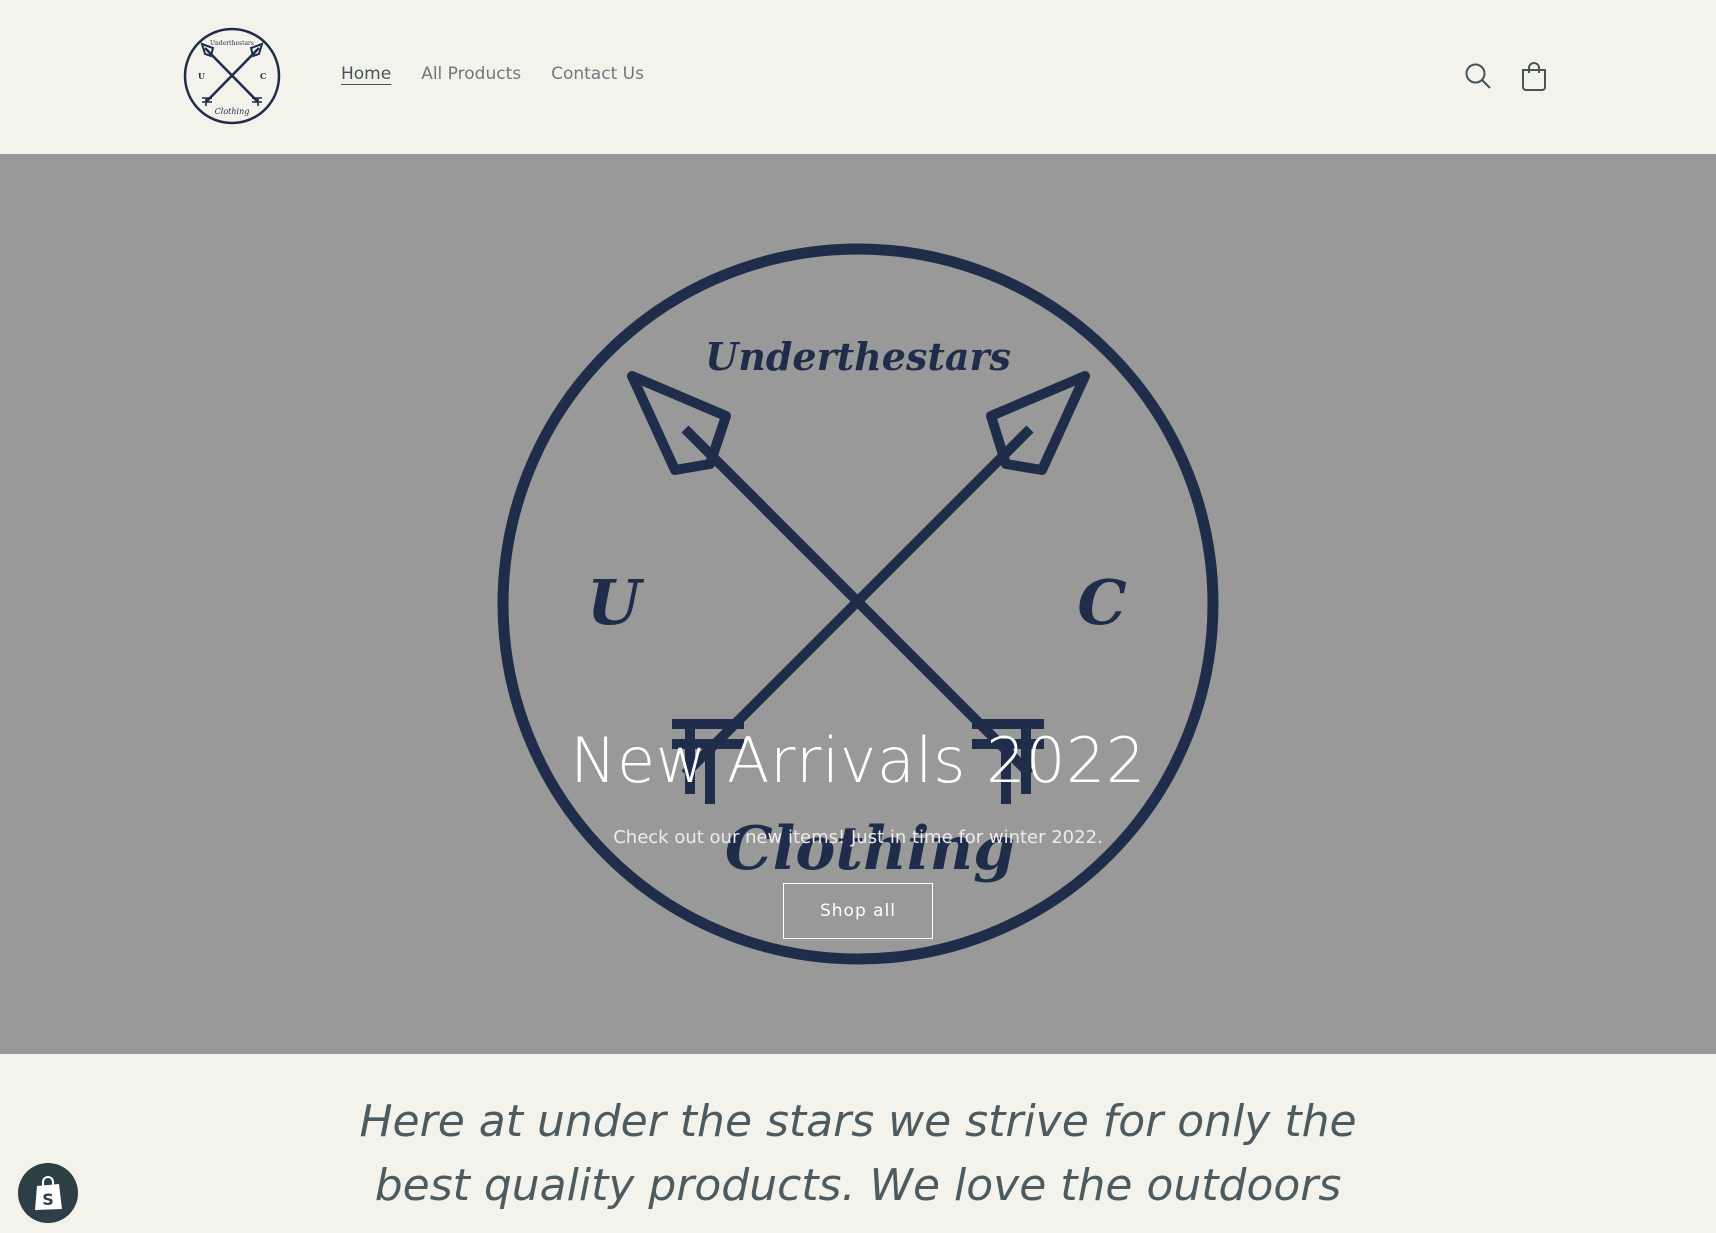 This screenshot has width=1716, height=1233. What do you see at coordinates (858, 356) in the screenshot?
I see `emblem-text-top: Underthestars` at bounding box center [858, 356].